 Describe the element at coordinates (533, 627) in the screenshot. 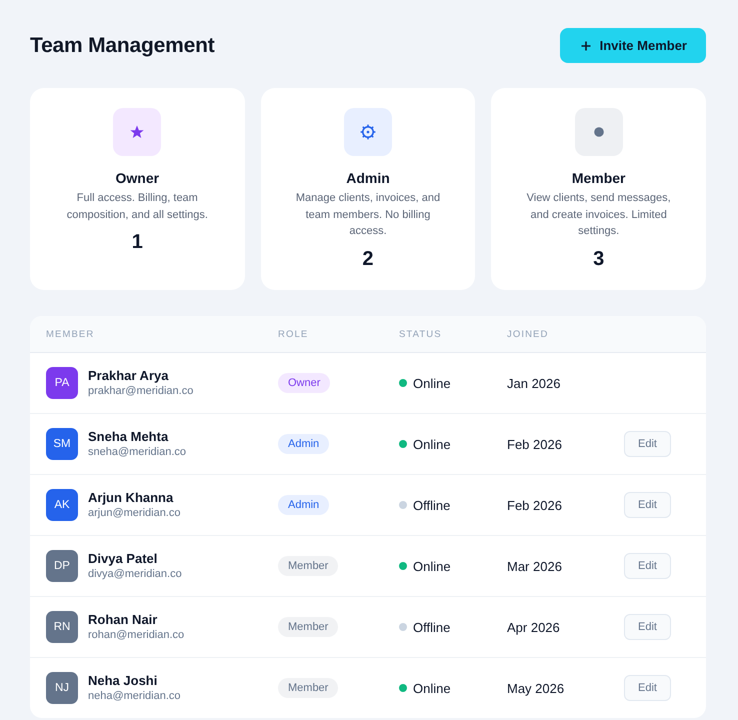

I see `joined-date: Apr 2026` at that location.